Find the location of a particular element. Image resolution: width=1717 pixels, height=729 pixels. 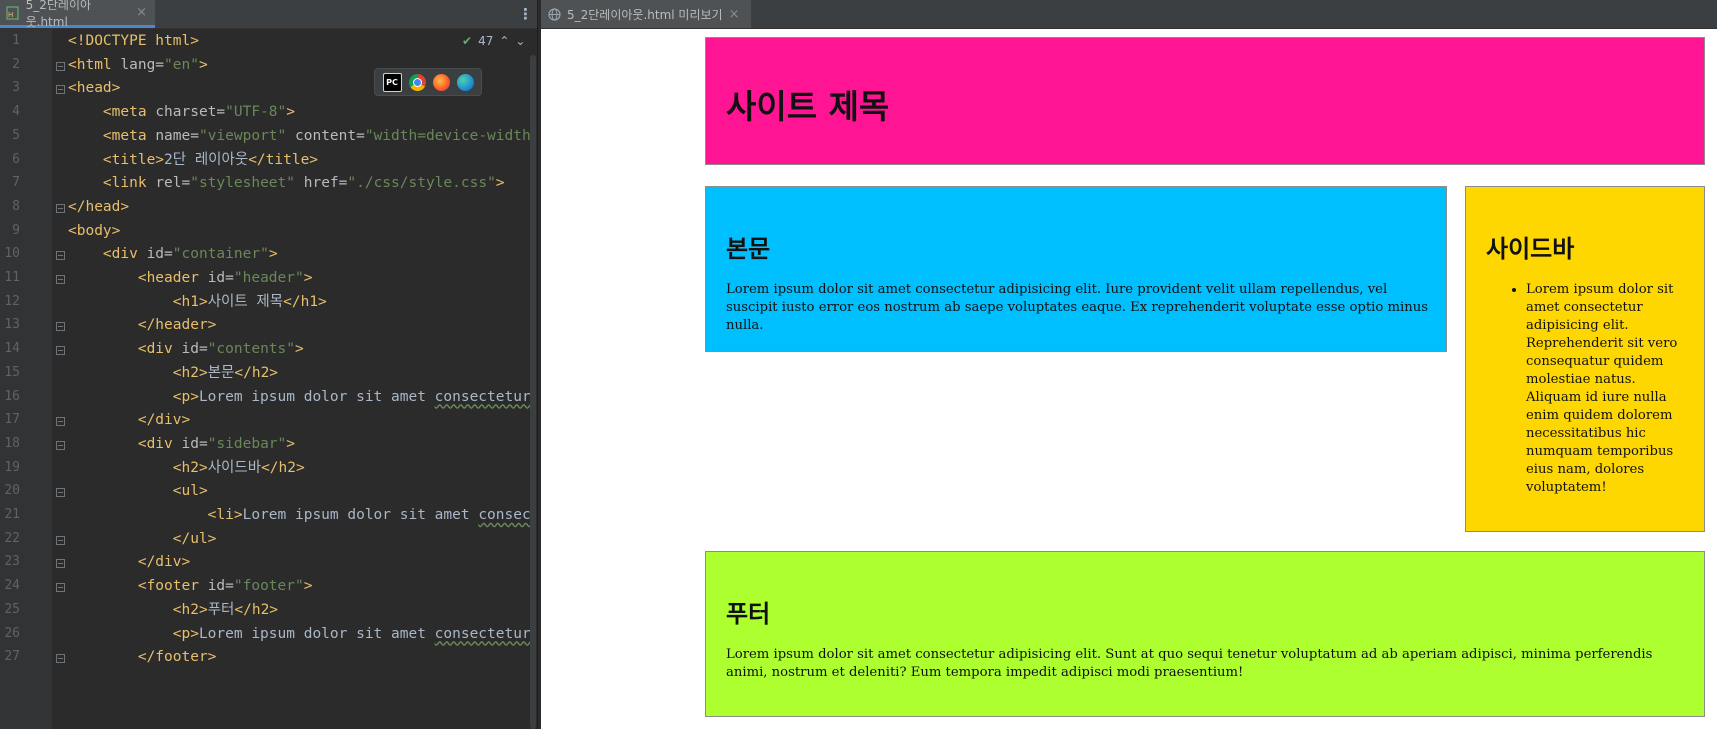

code-line: </header> is located at coordinates (142, 325).